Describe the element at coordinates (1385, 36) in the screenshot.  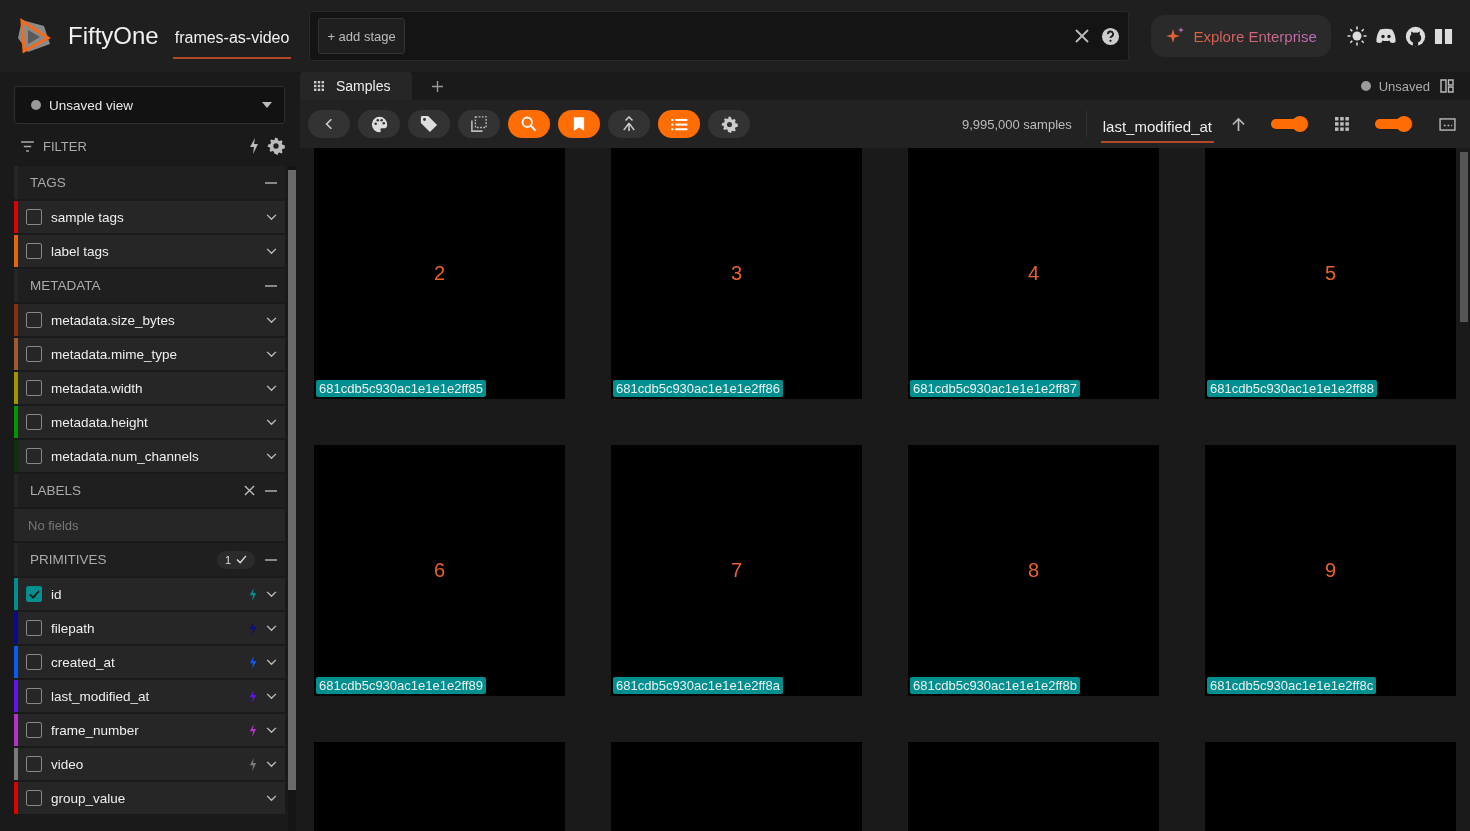
I see `game-controller-icon` at that location.